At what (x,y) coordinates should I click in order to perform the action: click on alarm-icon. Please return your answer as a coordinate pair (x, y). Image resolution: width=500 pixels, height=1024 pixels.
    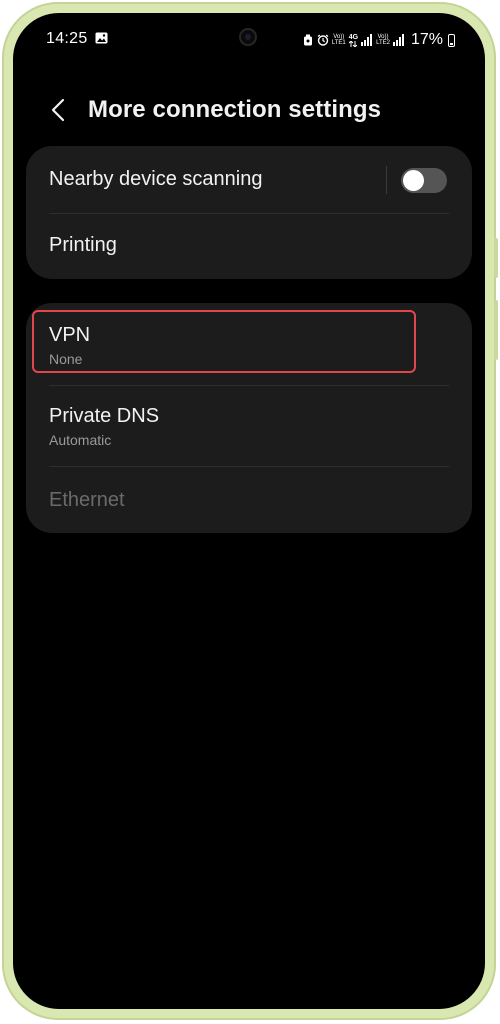
    Looking at the image, I should click on (323, 40).